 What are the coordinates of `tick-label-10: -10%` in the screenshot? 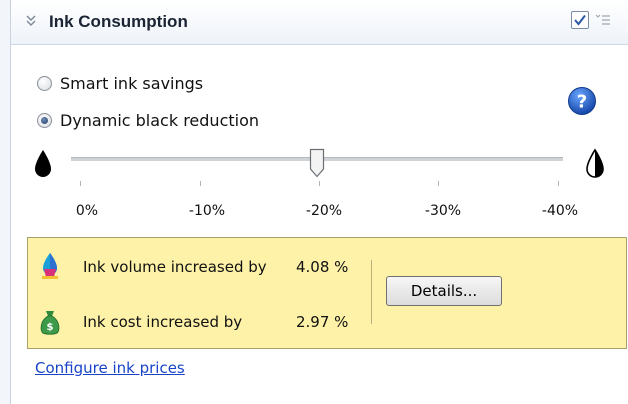 It's located at (207, 211).